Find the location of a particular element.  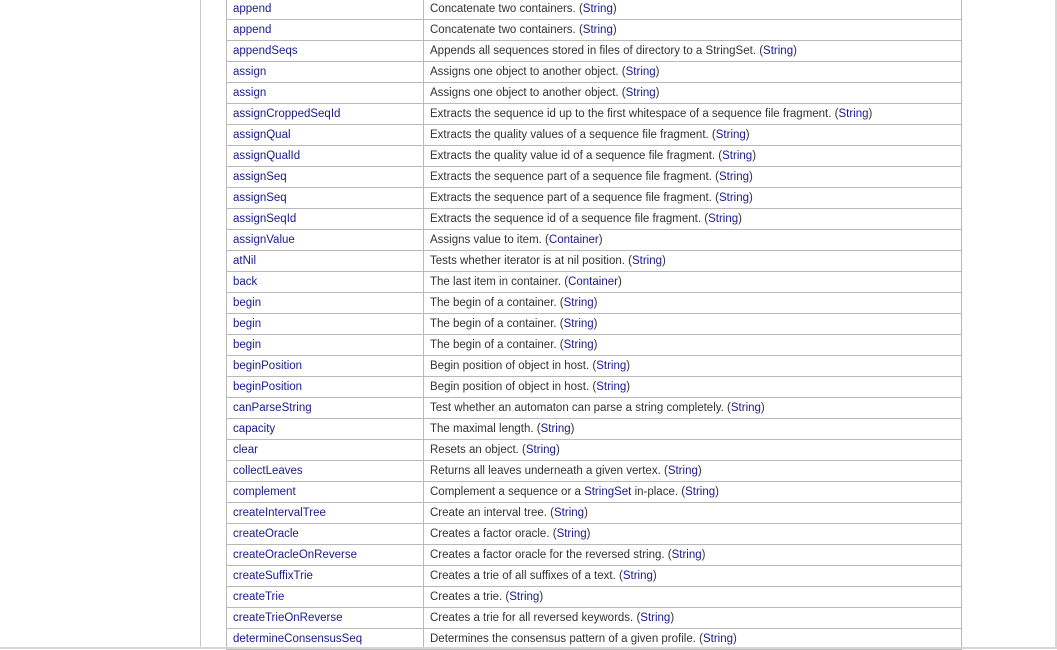

function-name-link: createSuffixTrie is located at coordinates (273, 576).